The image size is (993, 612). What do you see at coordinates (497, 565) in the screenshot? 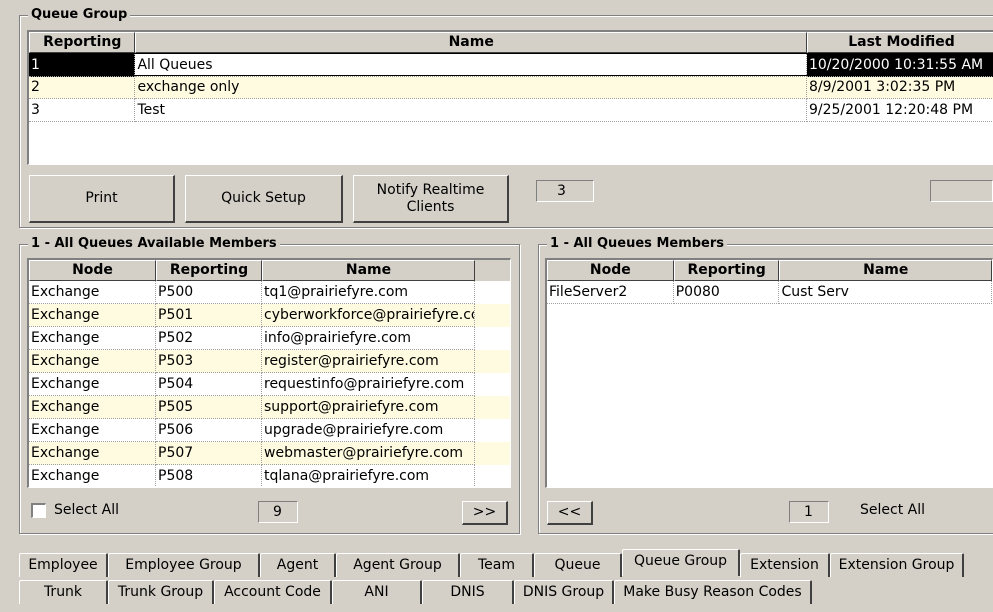
I see `tab-team: Team` at bounding box center [497, 565].